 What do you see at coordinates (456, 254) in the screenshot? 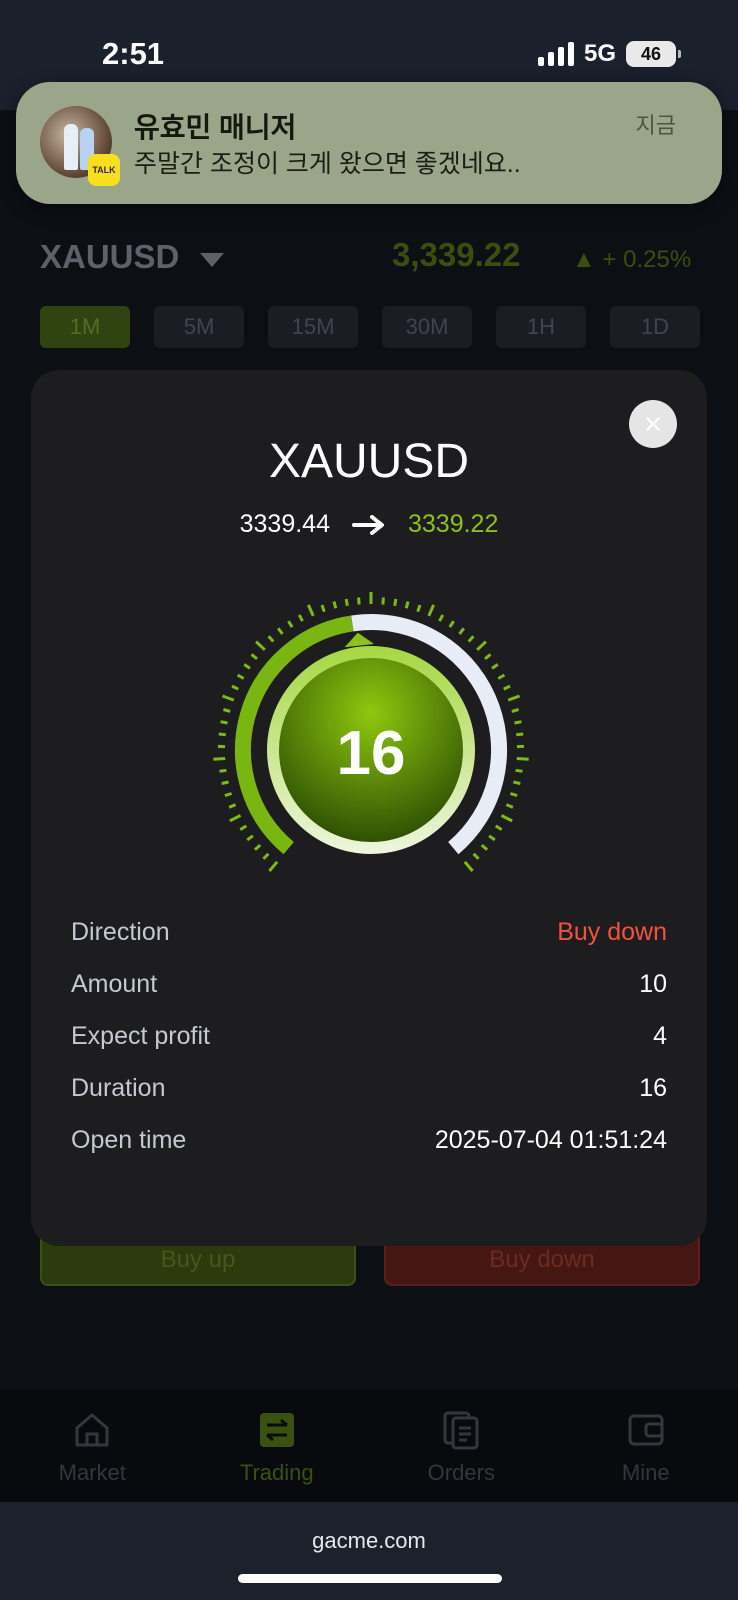
I see `current-price: 3,339.22` at bounding box center [456, 254].